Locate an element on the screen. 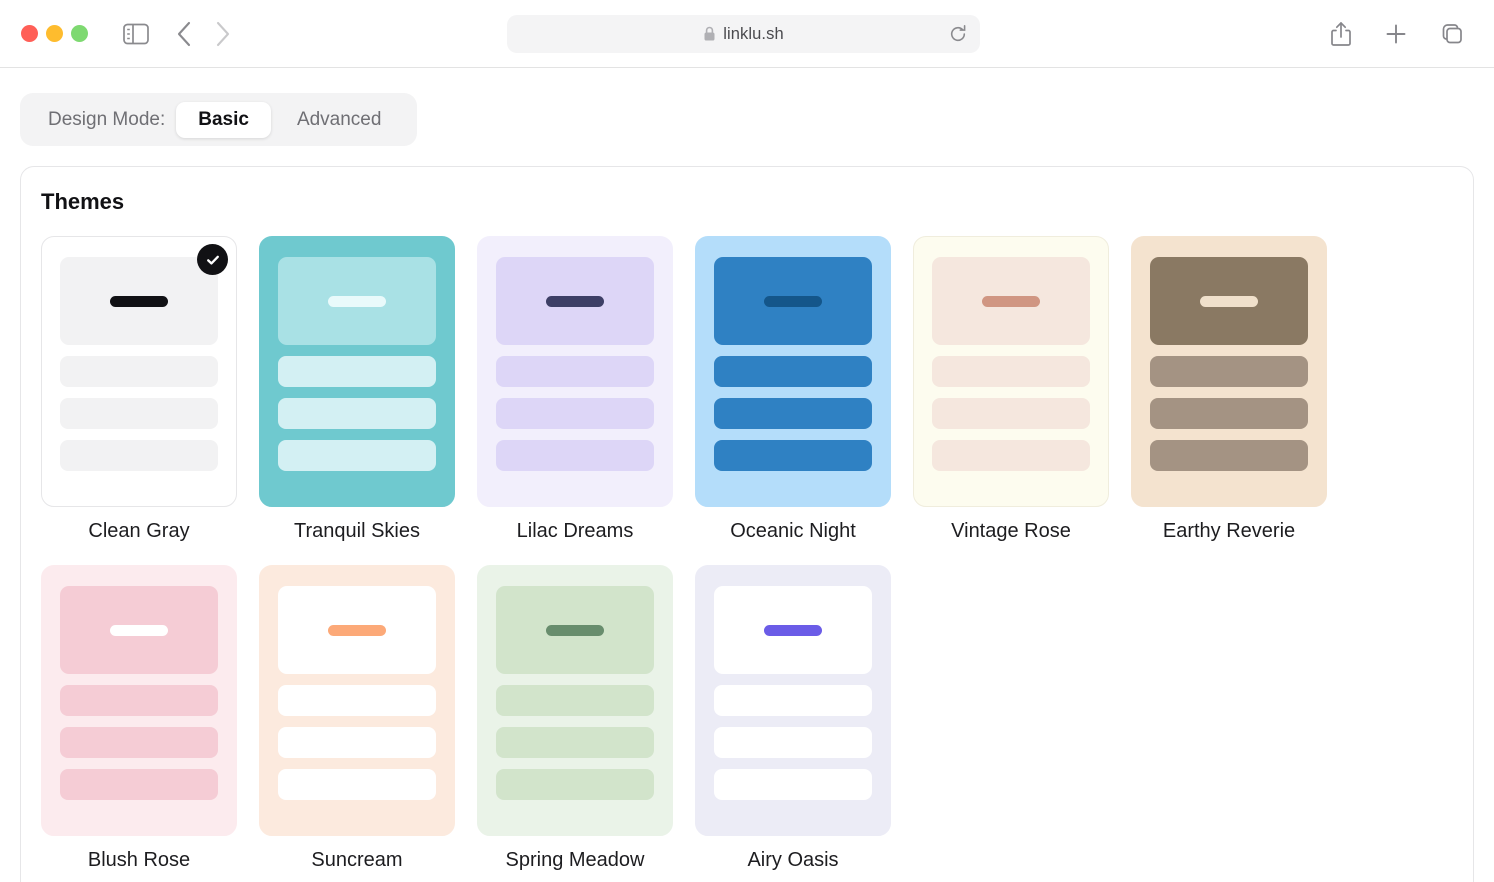 The width and height of the screenshot is (1494, 882). share-icon is located at coordinates (1341, 34).